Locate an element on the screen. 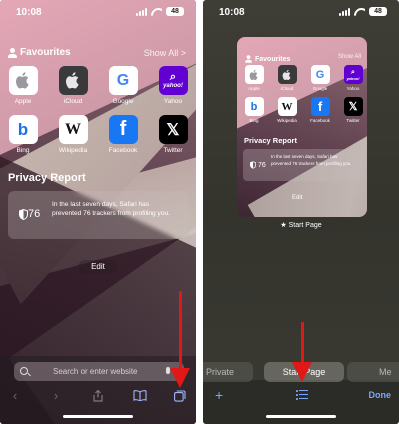 The height and width of the screenshot is (424, 399). shield-icon is located at coordinates (23, 214).